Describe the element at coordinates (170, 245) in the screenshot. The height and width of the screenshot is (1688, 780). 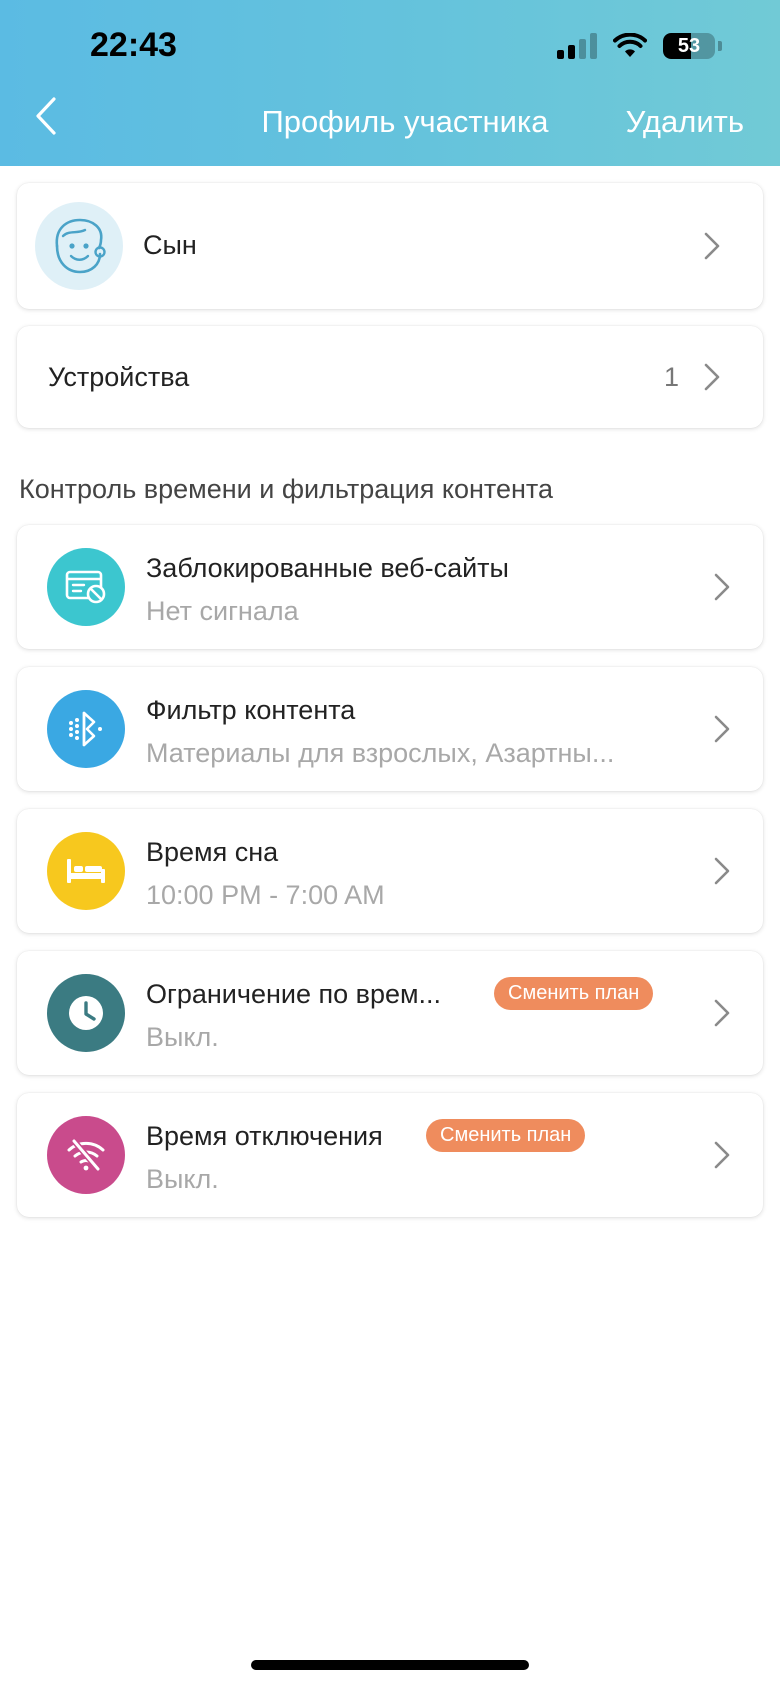
I see `profile-name: Сын` at that location.